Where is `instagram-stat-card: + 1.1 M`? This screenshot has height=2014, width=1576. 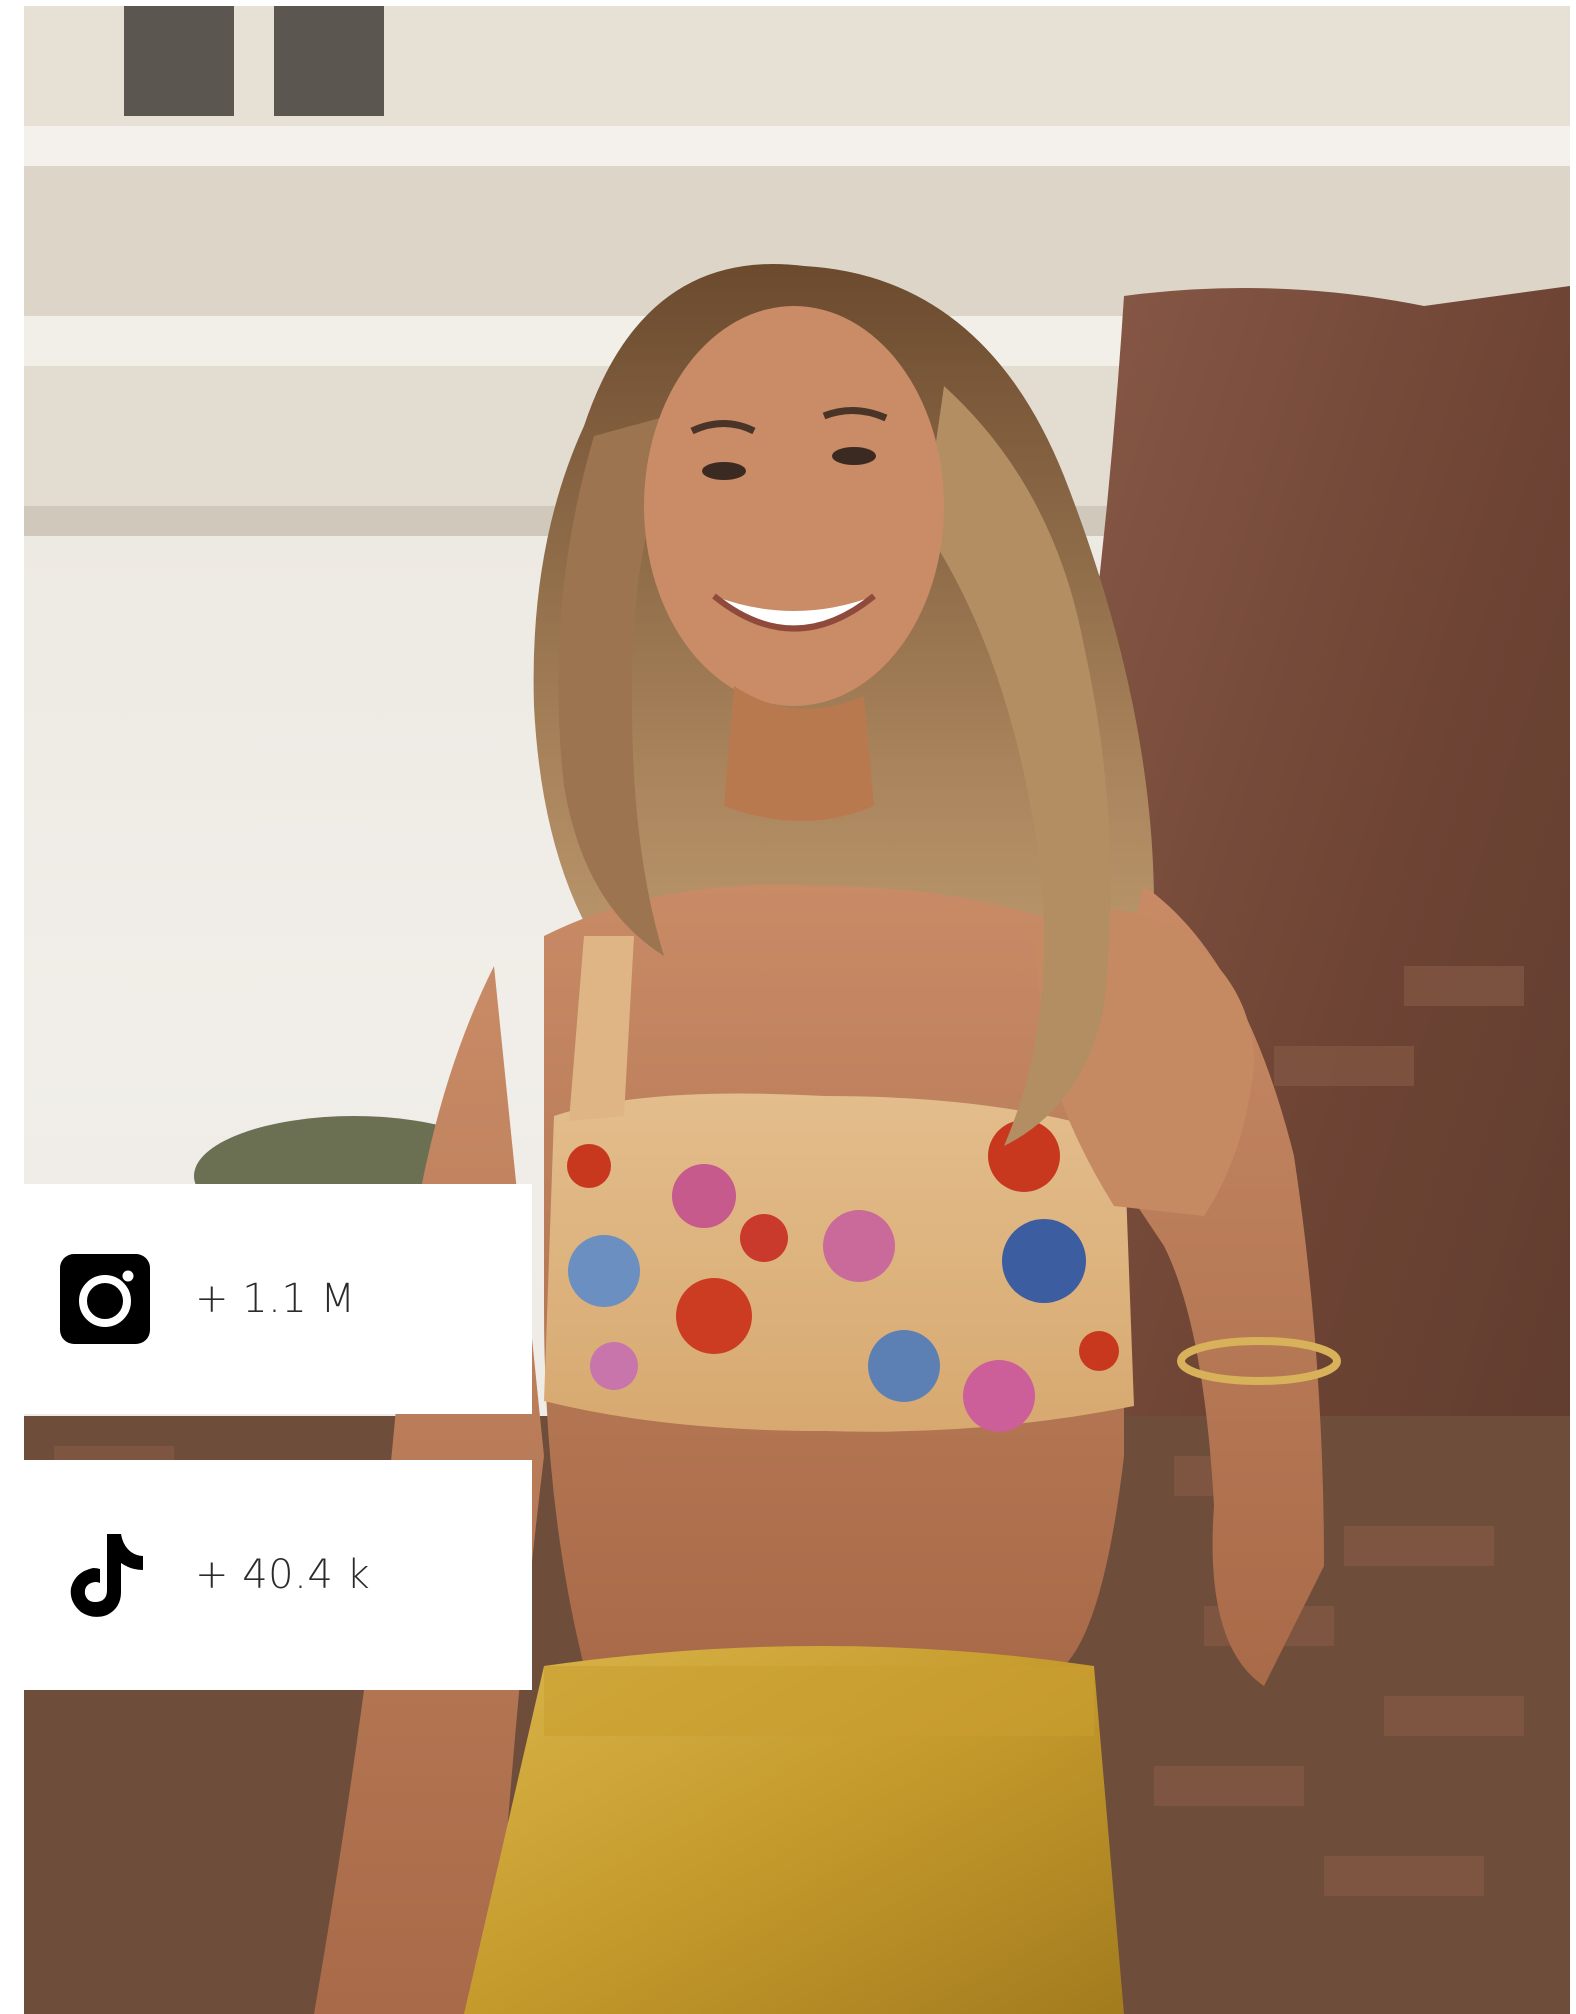
instagram-stat-card: + 1.1 M is located at coordinates (278, 1299).